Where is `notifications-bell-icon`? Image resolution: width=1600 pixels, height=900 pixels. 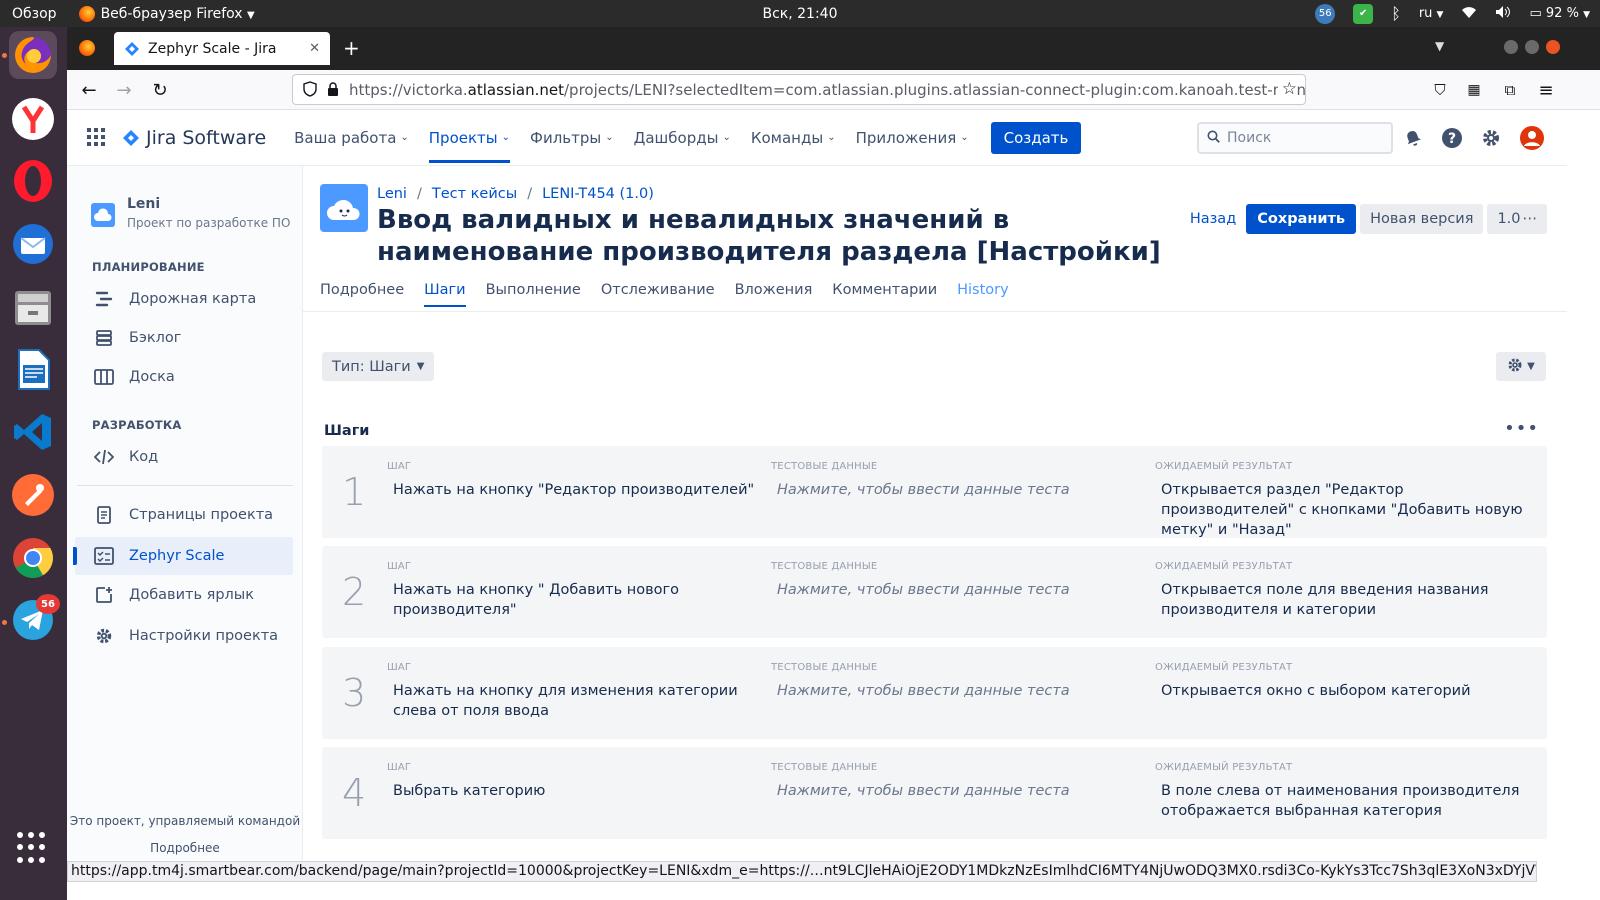
notifications-bell-icon is located at coordinates (1413, 138).